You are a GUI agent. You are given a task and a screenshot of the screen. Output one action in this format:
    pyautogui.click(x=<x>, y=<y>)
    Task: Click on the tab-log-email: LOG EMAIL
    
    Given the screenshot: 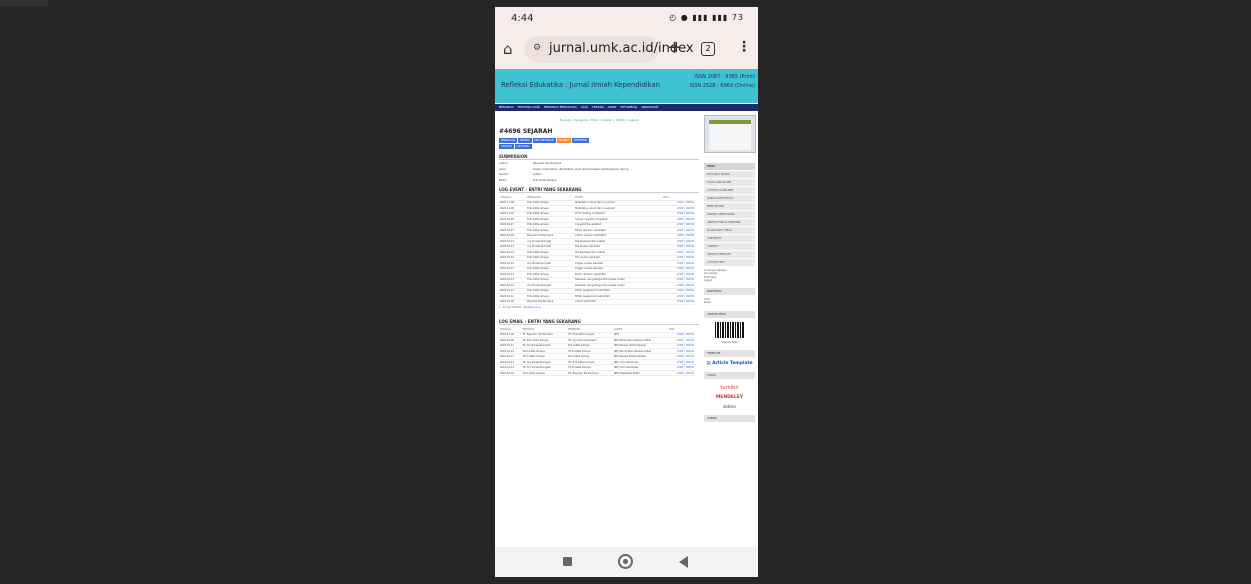 What is the action you would take?
    pyautogui.click(x=523, y=146)
    